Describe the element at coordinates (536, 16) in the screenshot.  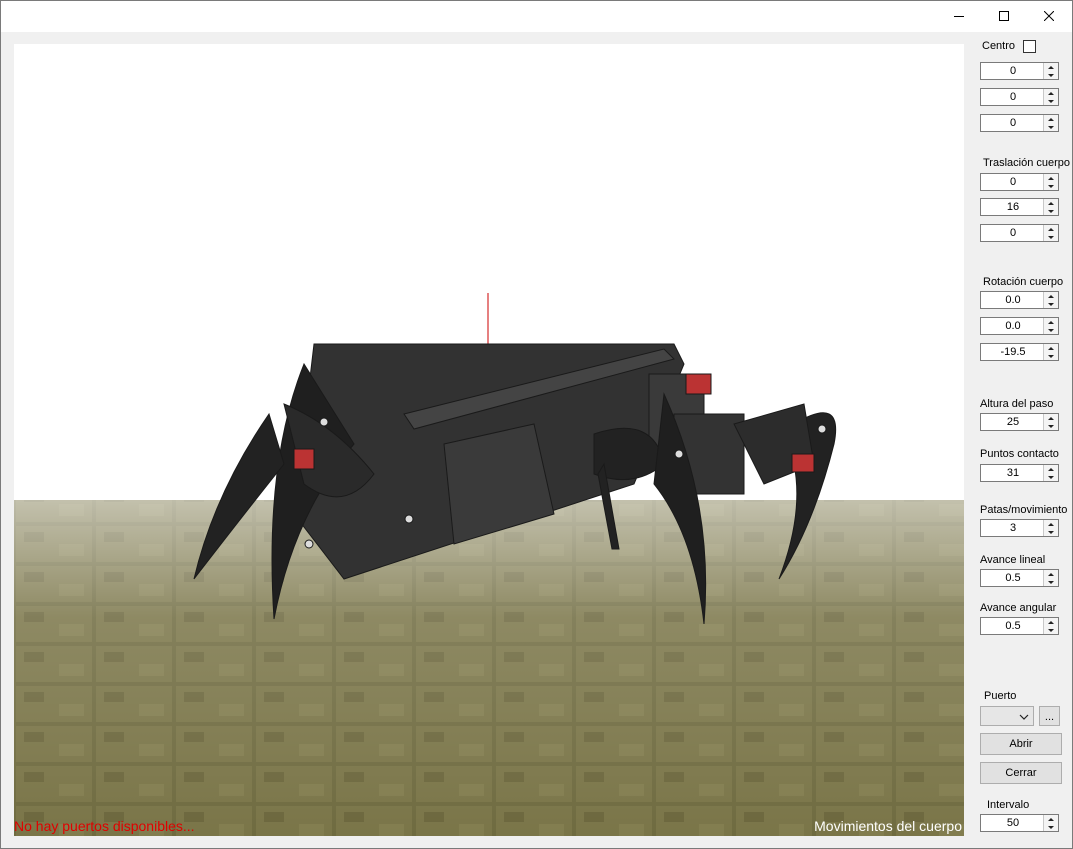
I see `title-bar` at that location.